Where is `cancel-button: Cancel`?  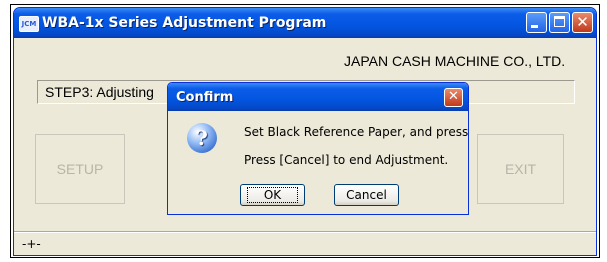
cancel-button: Cancel is located at coordinates (366, 195).